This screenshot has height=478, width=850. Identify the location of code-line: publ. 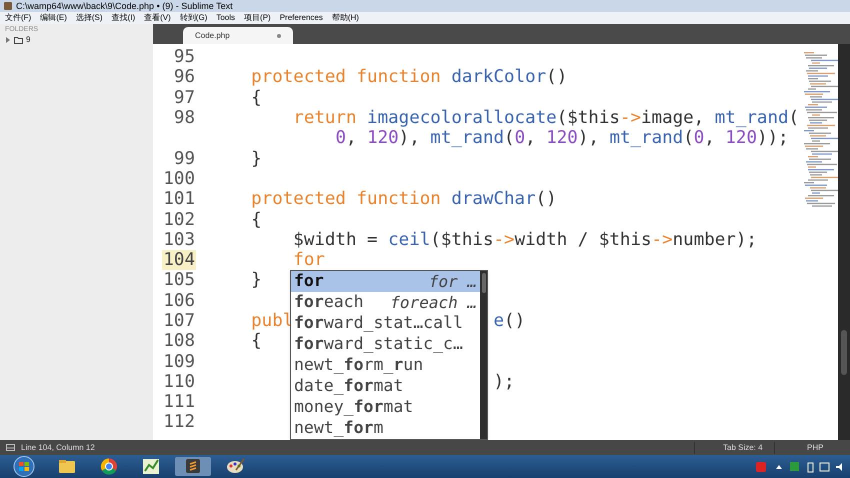
(272, 321).